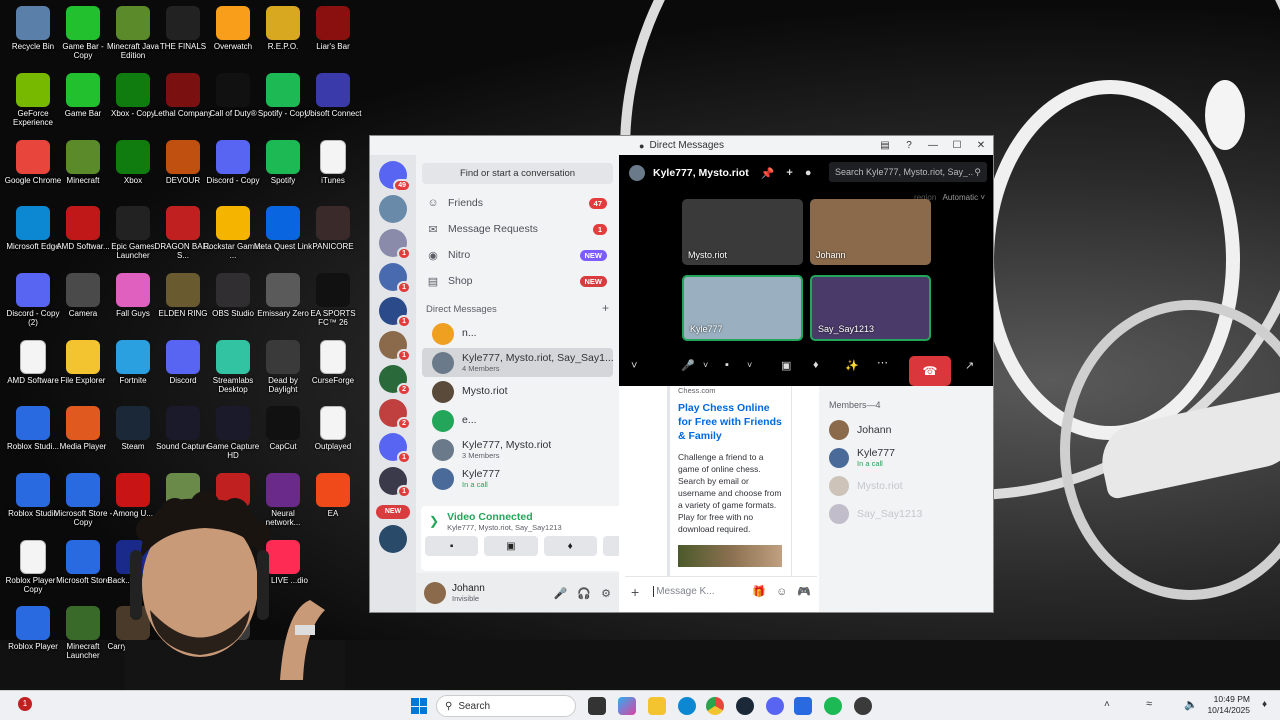 The image size is (1280, 720). I want to click on desktop-icon: CurseForge, so click(333, 362).